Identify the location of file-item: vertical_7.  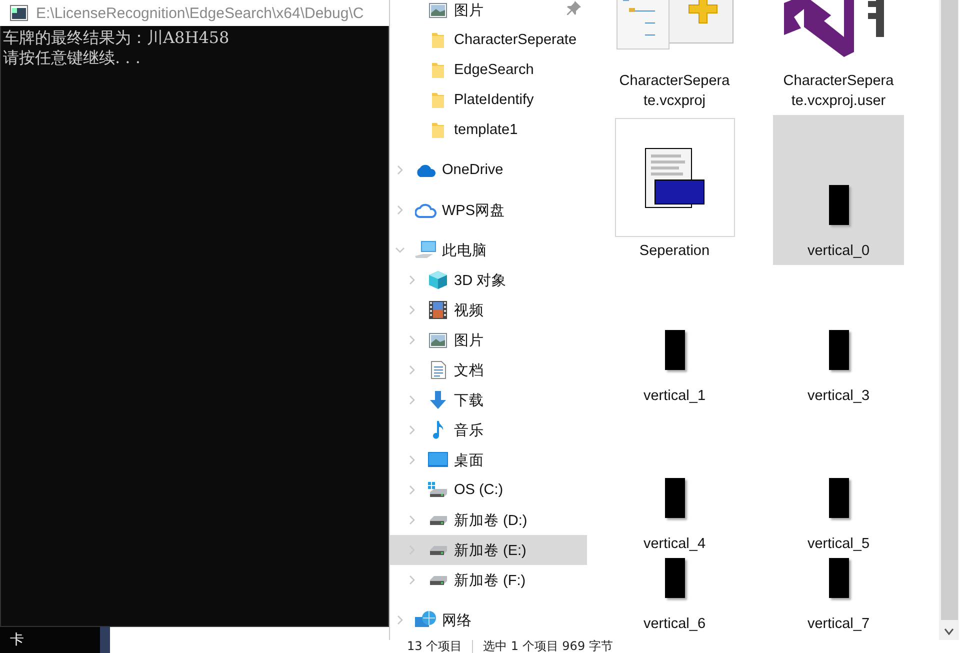
(838, 598).